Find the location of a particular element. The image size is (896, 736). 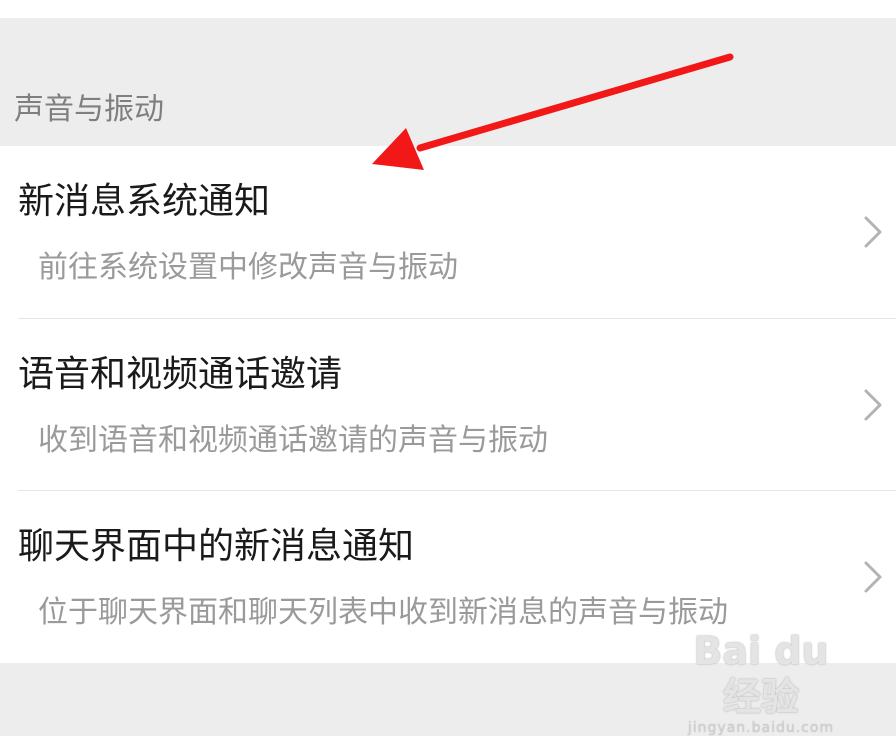

list-item-subtitle: 位于聊天界面和聊天列表中收到新消息的声音与振动 is located at coordinates (383, 612).